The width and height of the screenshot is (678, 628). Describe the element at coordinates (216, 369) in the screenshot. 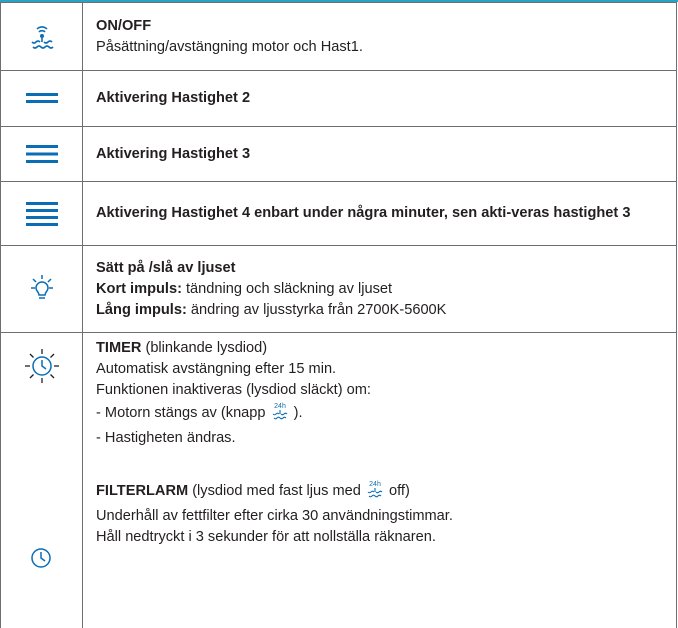

I see `timer-line: Automatisk avstängning efter 15 min.` at that location.